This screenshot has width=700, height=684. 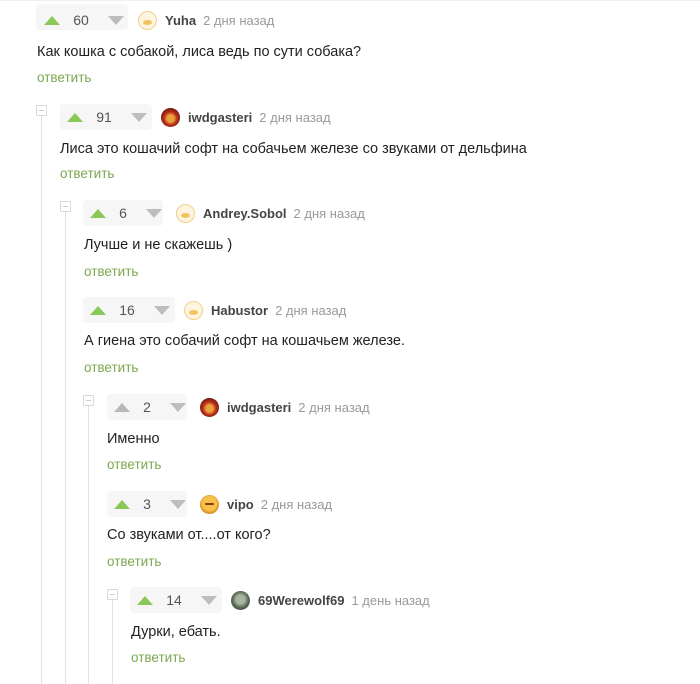 What do you see at coordinates (176, 632) in the screenshot?
I see `comment-text: Дурки, ебать.` at bounding box center [176, 632].